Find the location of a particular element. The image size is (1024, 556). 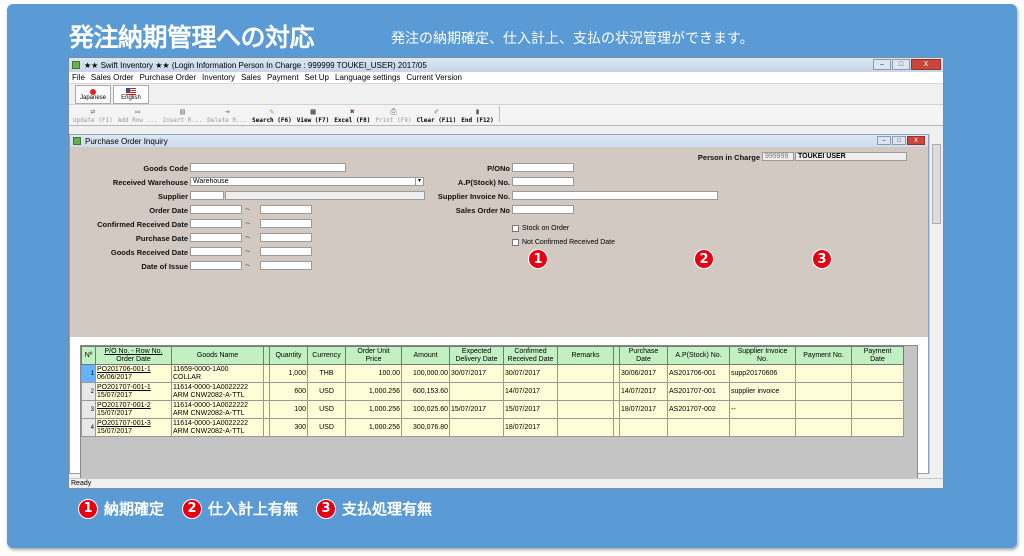

col-confirmed: Confirmed Received Date is located at coordinates (530, 355).